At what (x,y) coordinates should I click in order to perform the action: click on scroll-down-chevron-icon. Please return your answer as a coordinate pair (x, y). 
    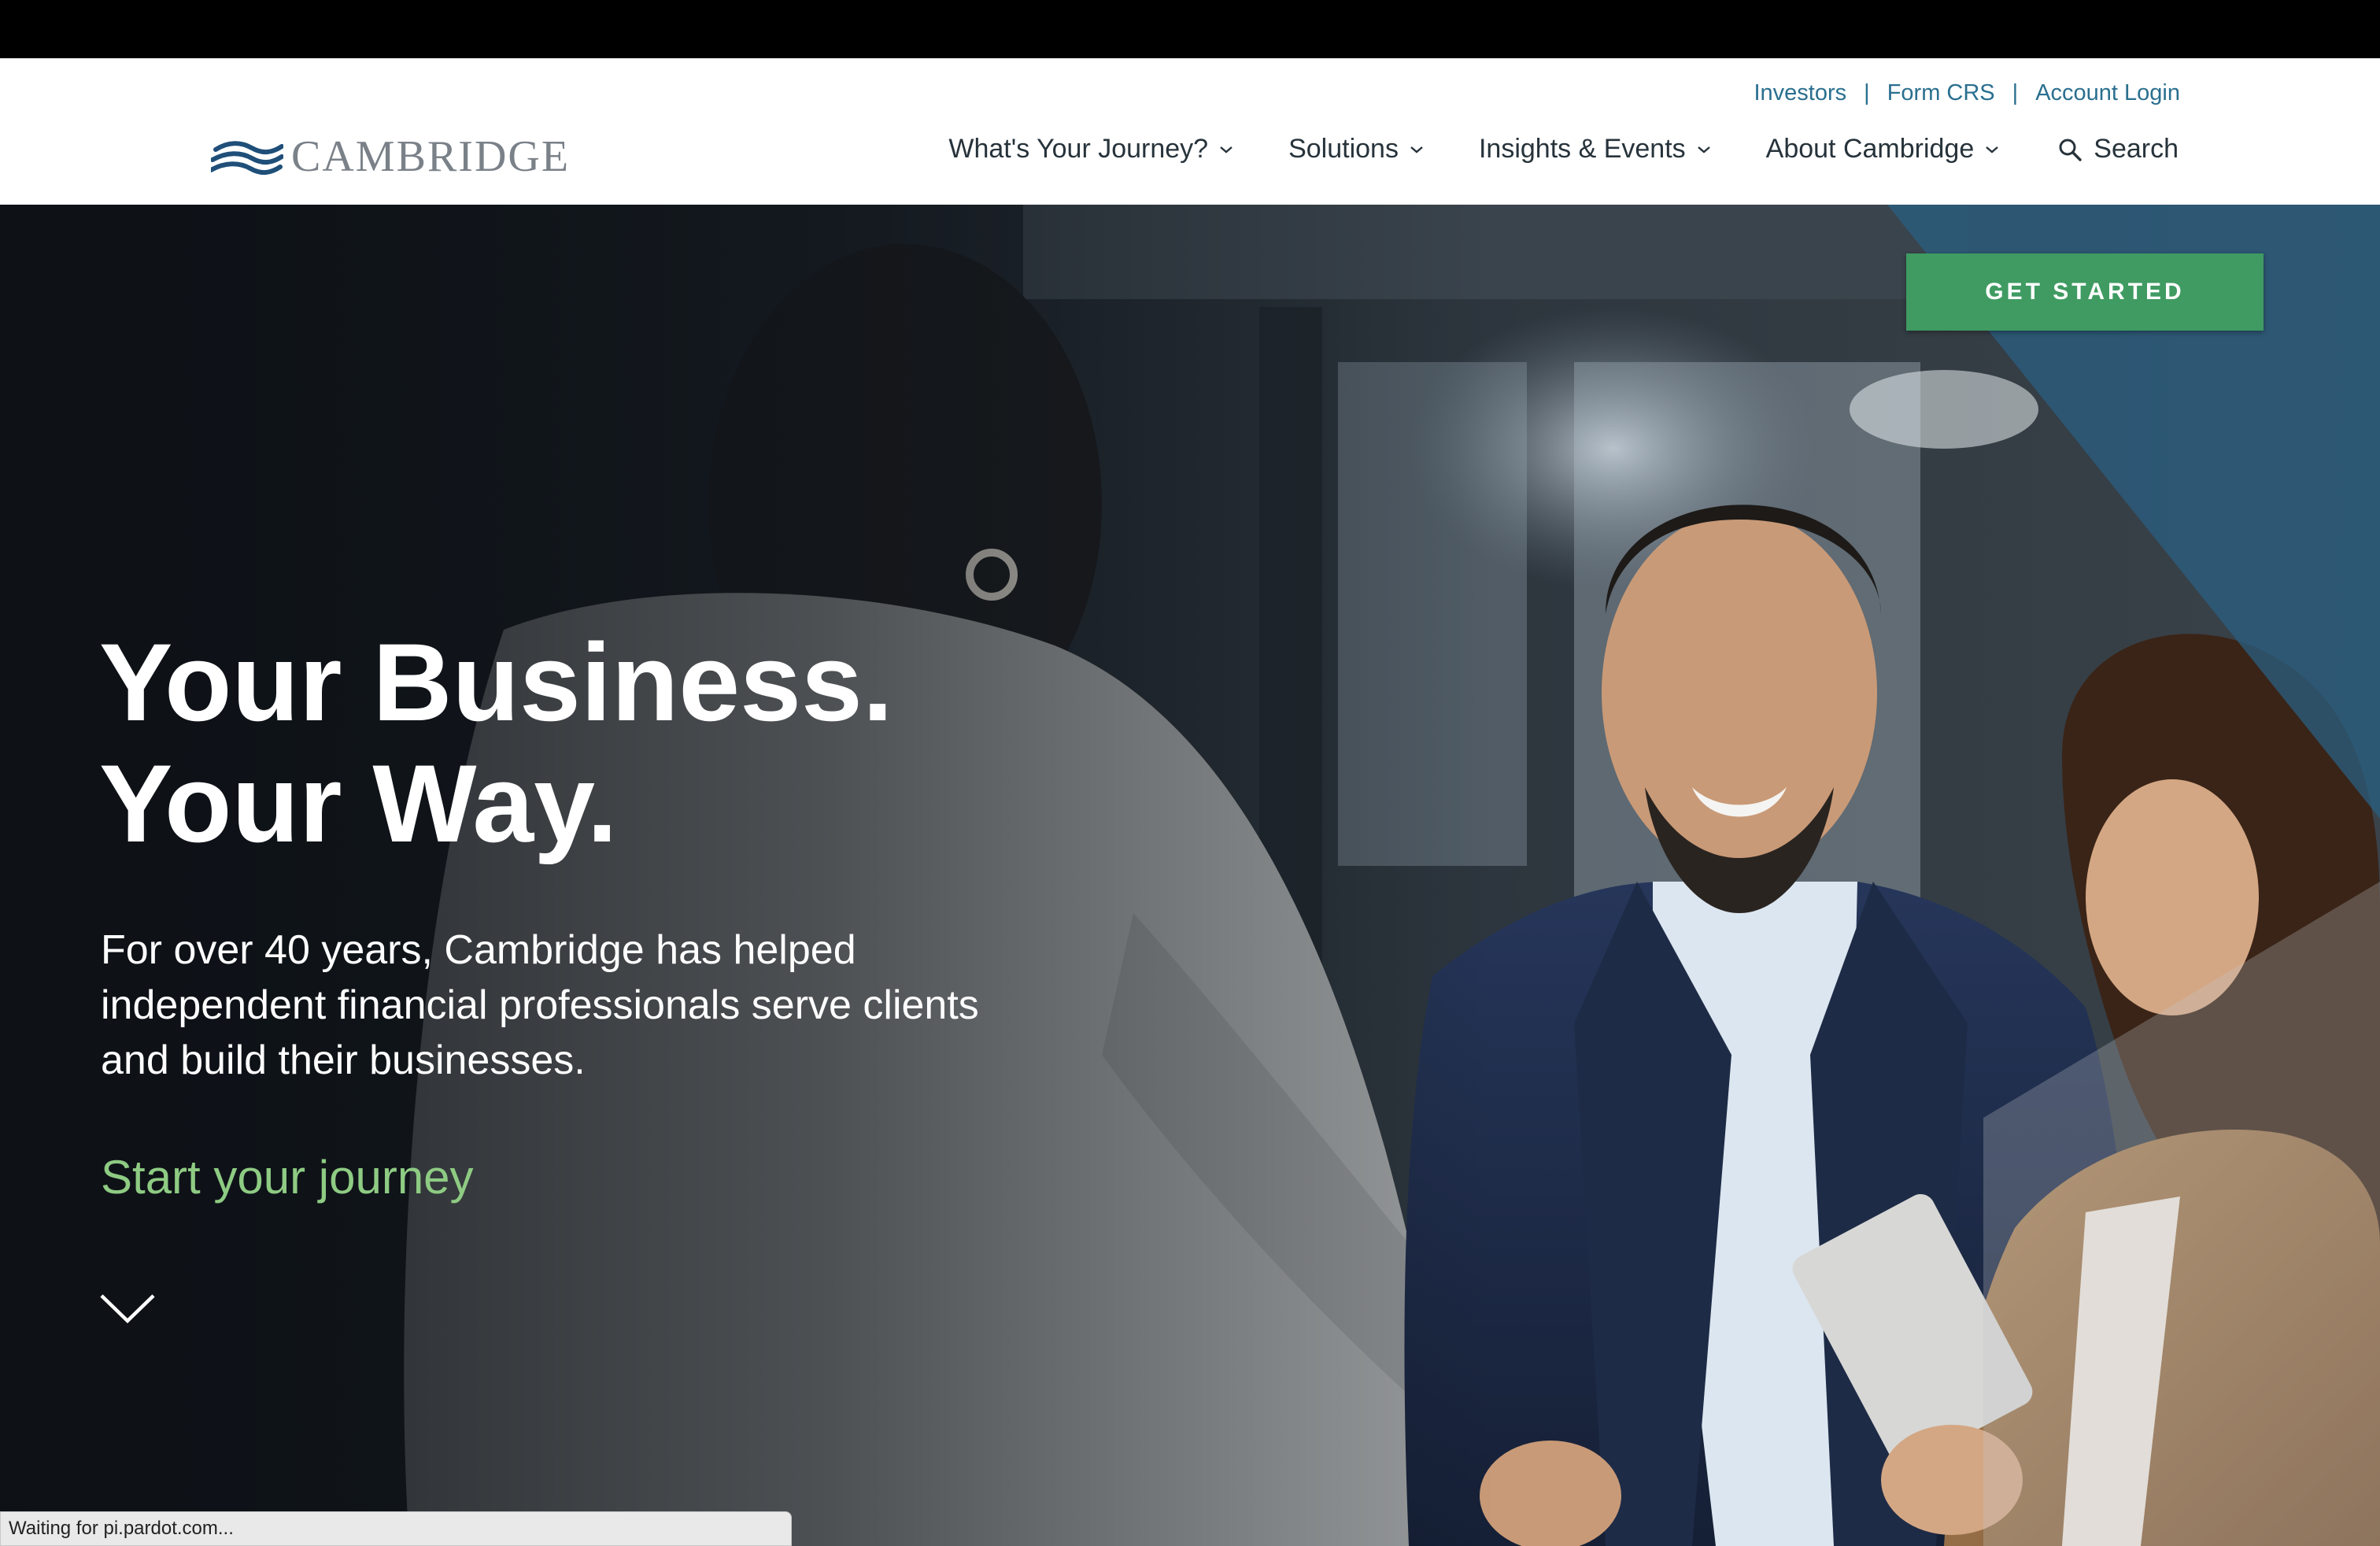
    Looking at the image, I should click on (128, 1309).